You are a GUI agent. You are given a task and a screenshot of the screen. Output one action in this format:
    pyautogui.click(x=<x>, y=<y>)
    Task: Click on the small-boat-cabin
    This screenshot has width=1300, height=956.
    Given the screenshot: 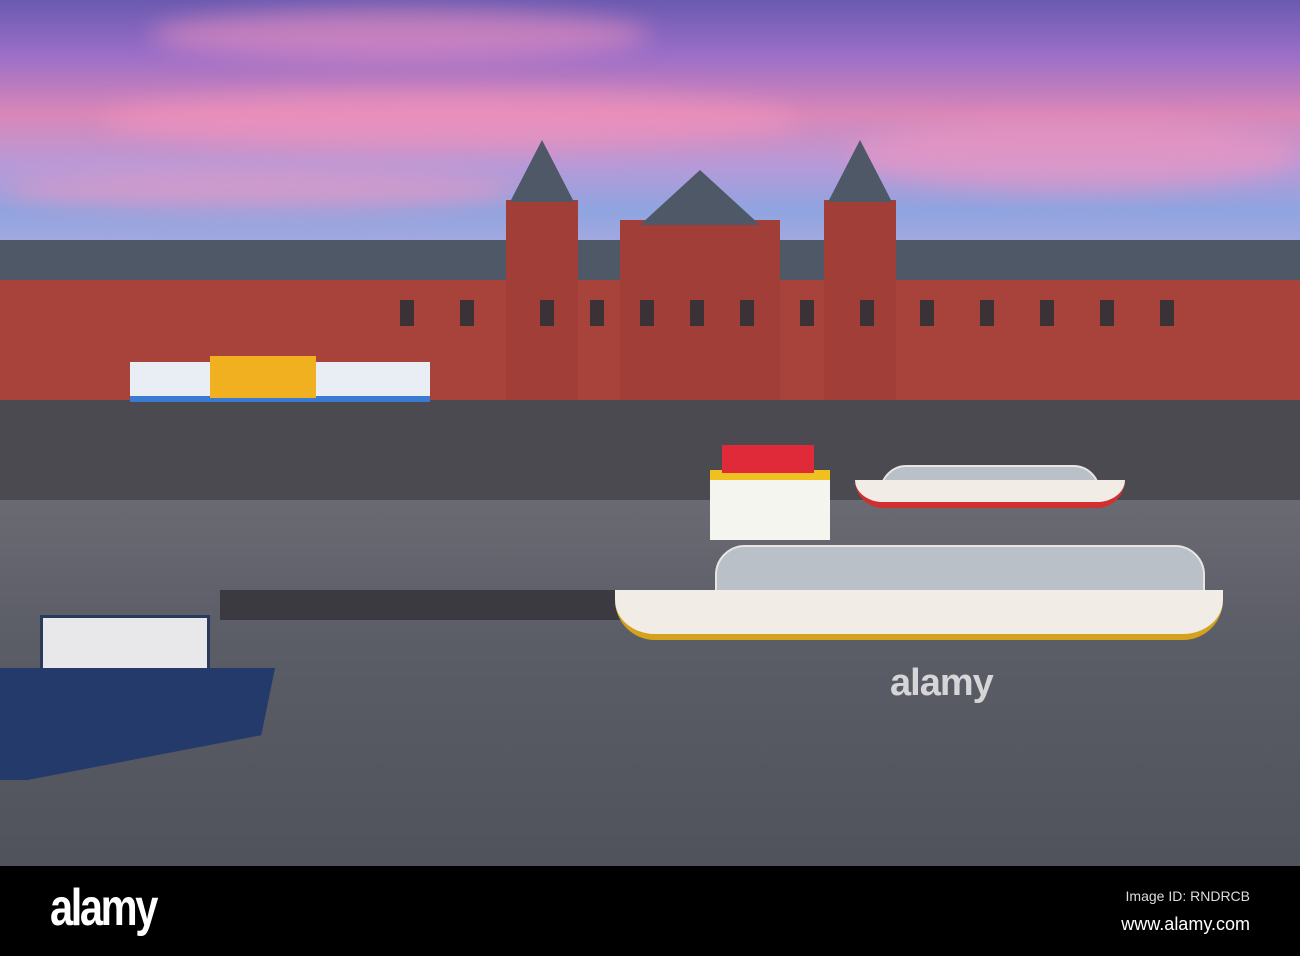 What is the action you would take?
    pyautogui.click(x=125, y=645)
    